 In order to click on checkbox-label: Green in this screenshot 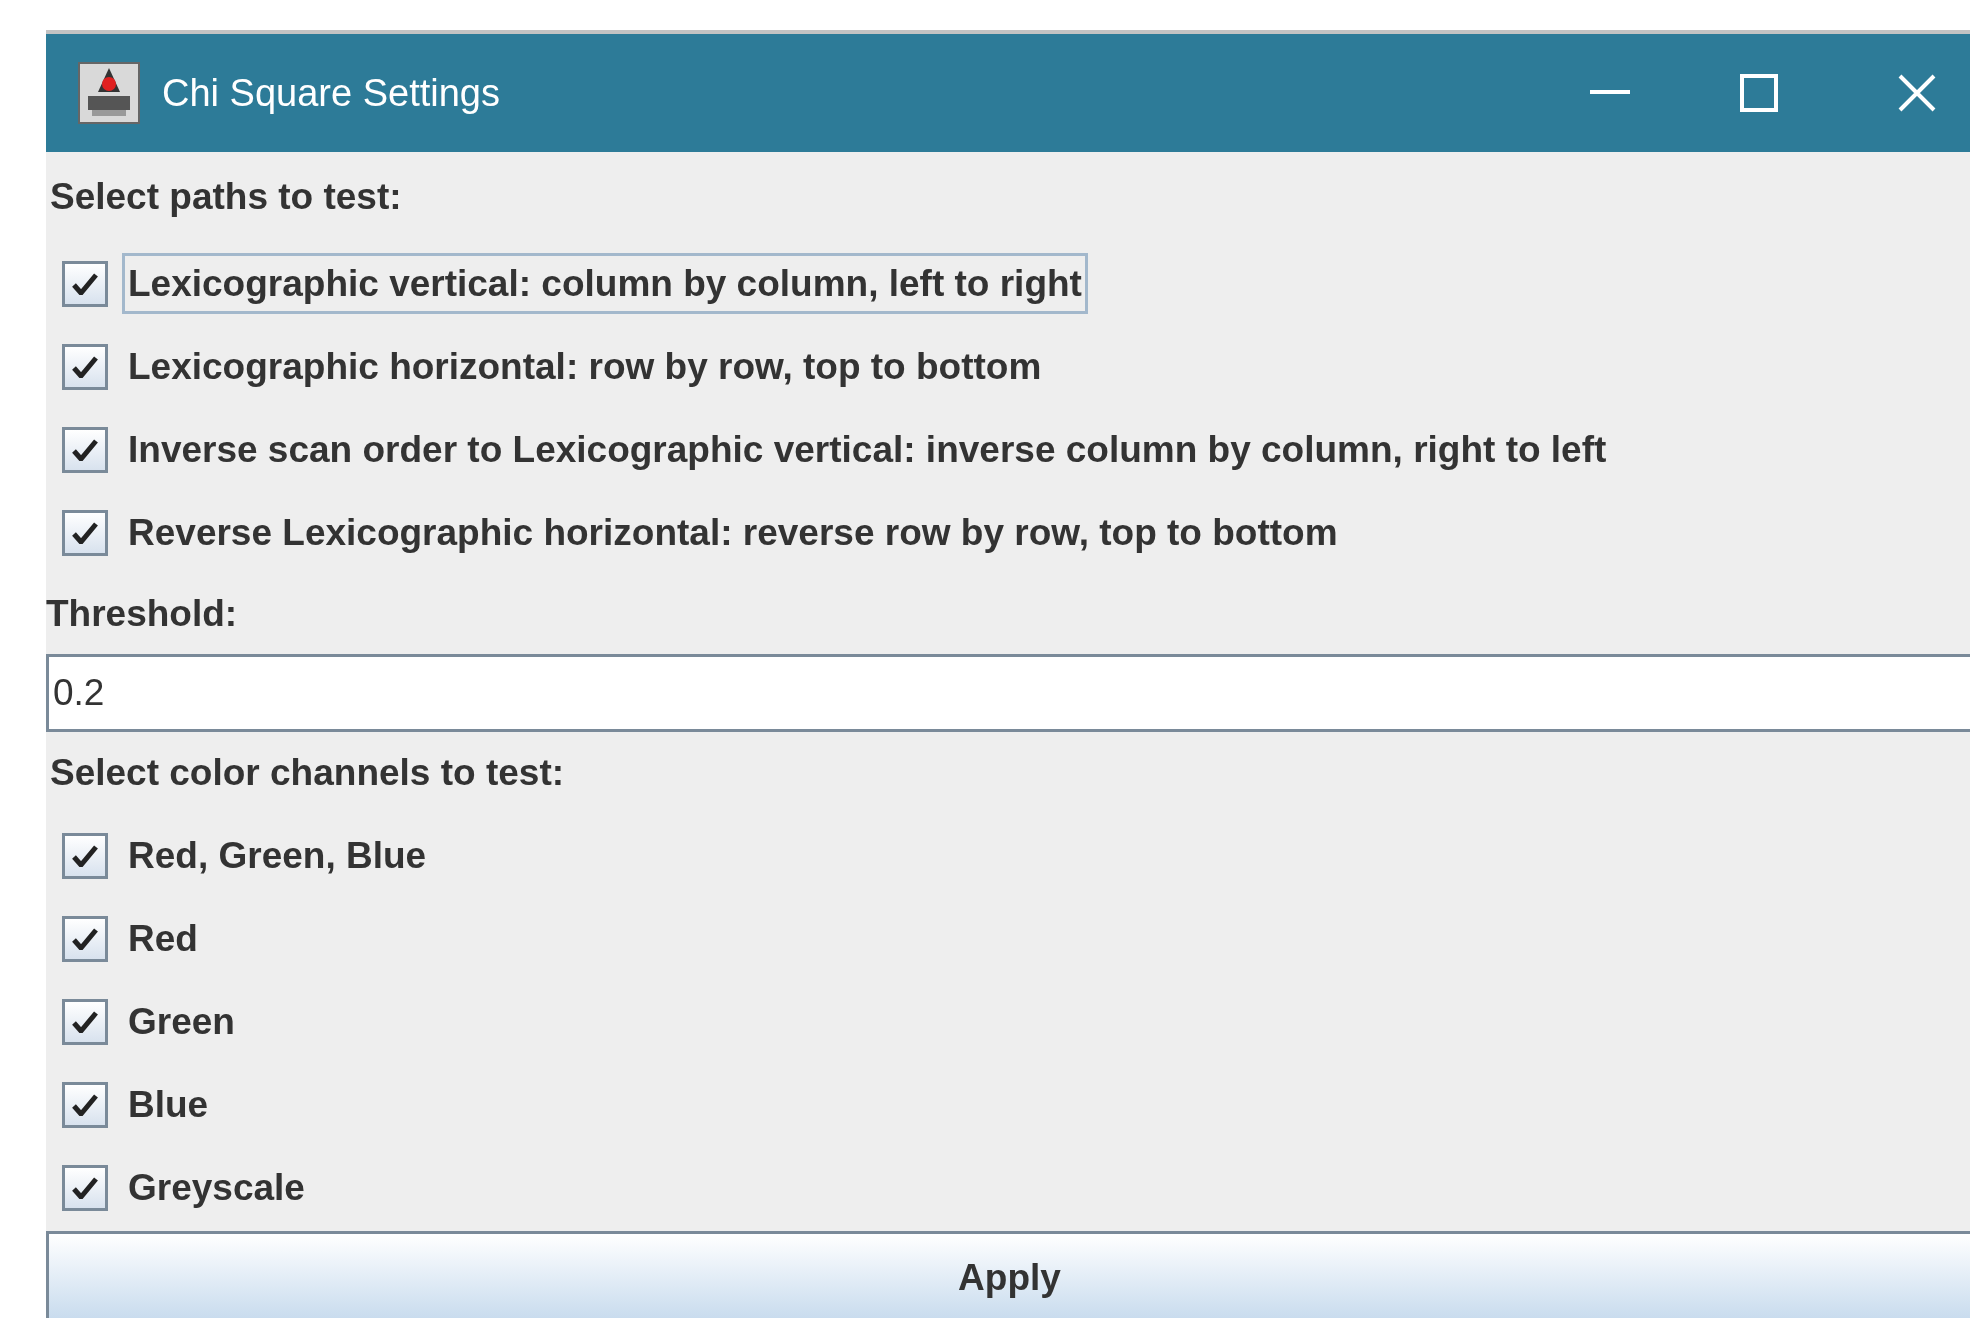, I will do `click(181, 1021)`.